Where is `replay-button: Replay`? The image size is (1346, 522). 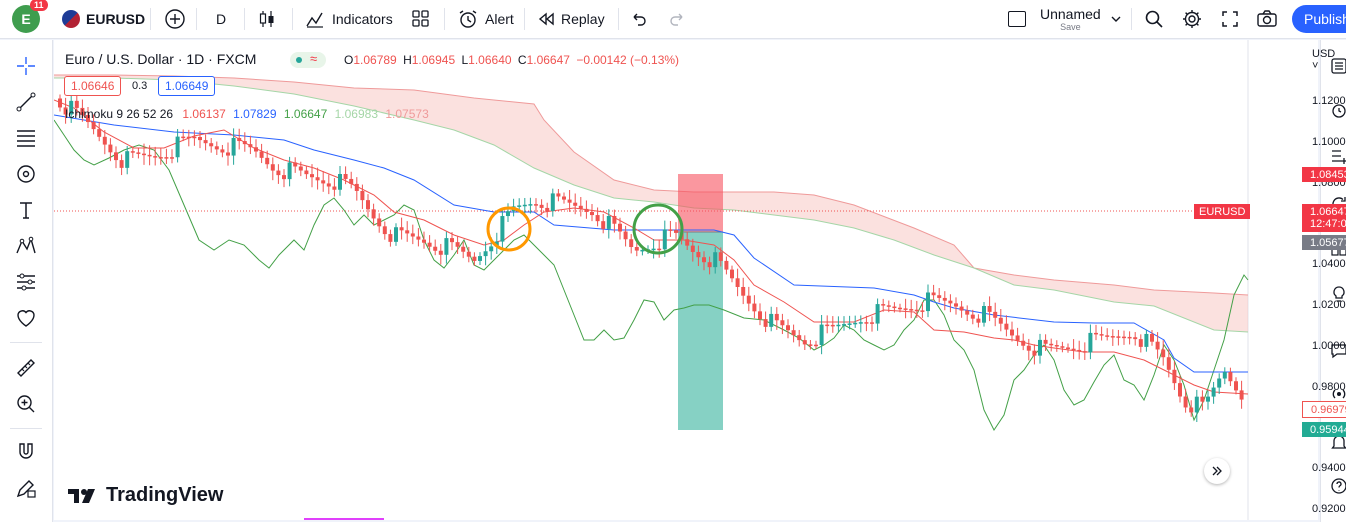 replay-button: Replay is located at coordinates (571, 19).